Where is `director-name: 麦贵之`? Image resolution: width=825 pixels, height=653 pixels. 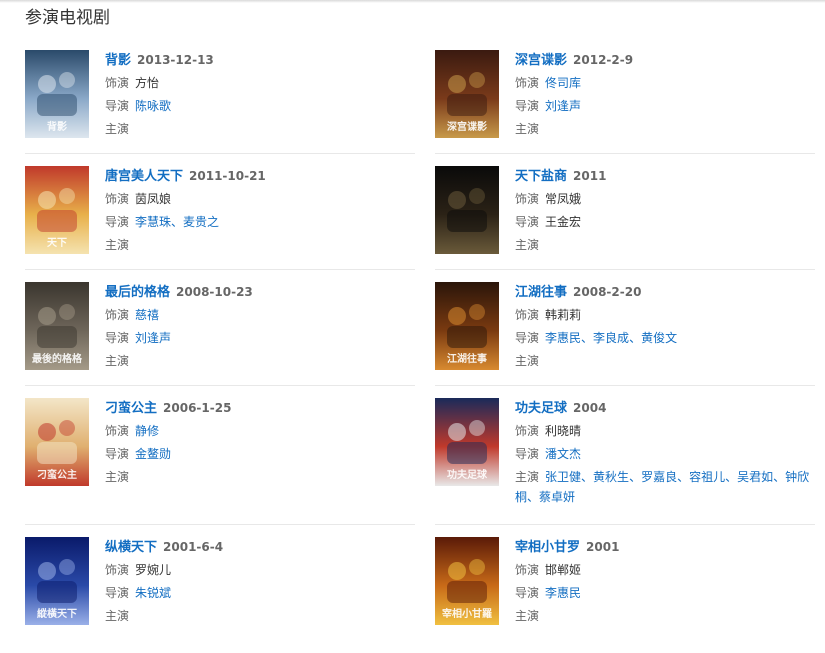 director-name: 麦贵之 is located at coordinates (201, 222).